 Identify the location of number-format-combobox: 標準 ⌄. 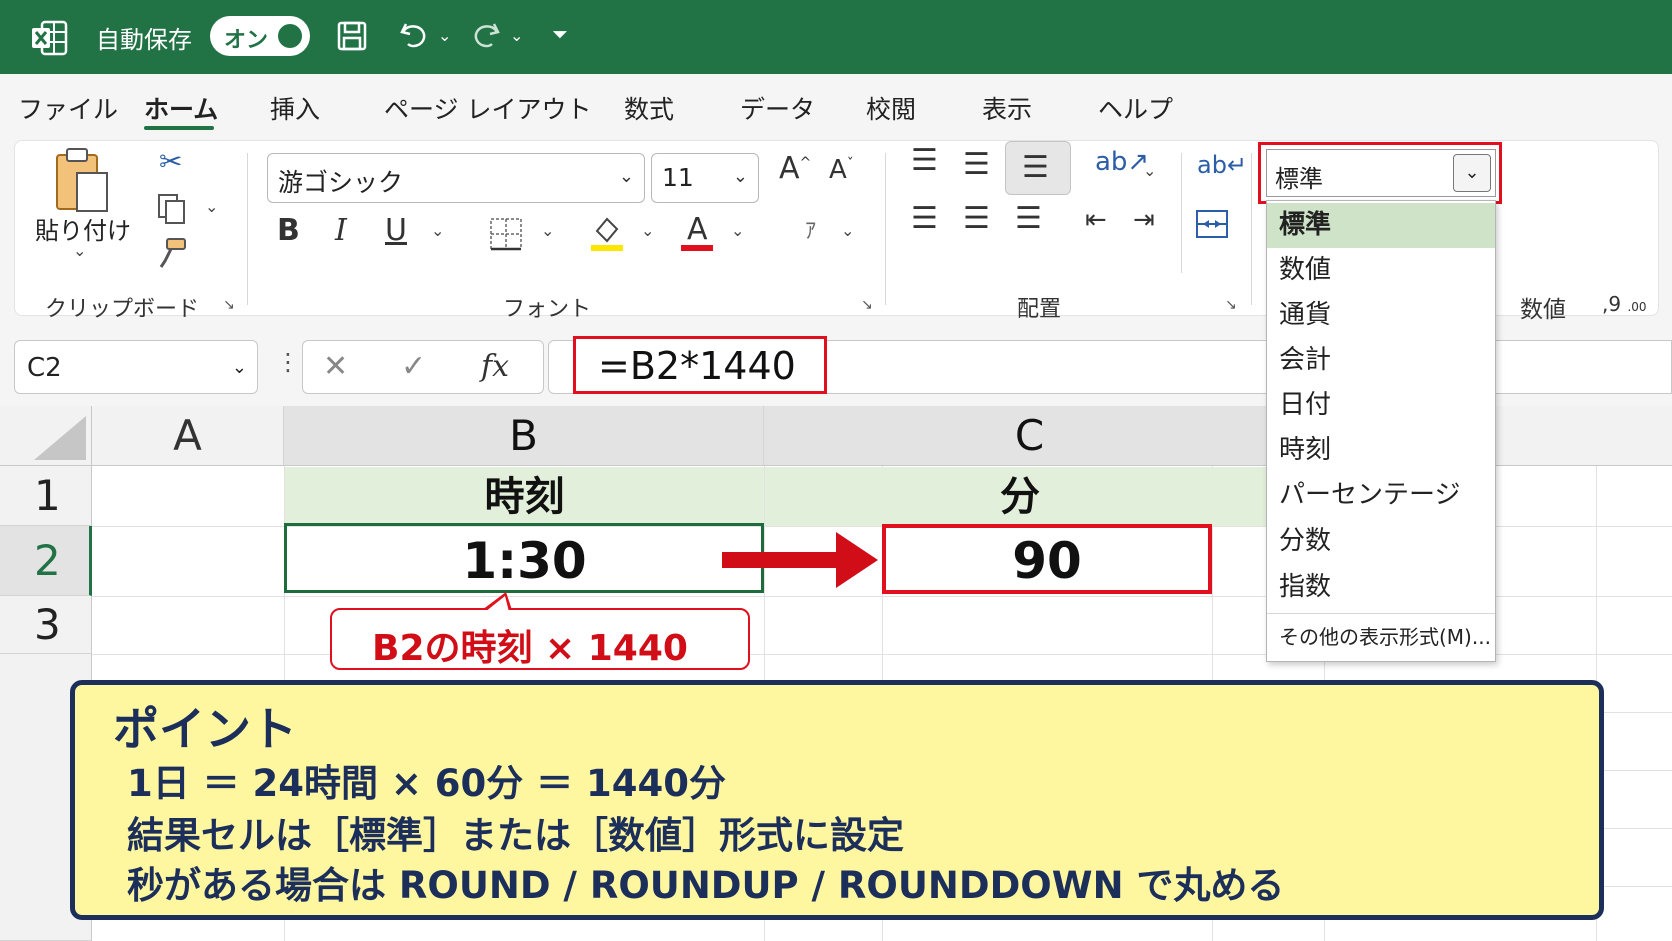
(1381, 173).